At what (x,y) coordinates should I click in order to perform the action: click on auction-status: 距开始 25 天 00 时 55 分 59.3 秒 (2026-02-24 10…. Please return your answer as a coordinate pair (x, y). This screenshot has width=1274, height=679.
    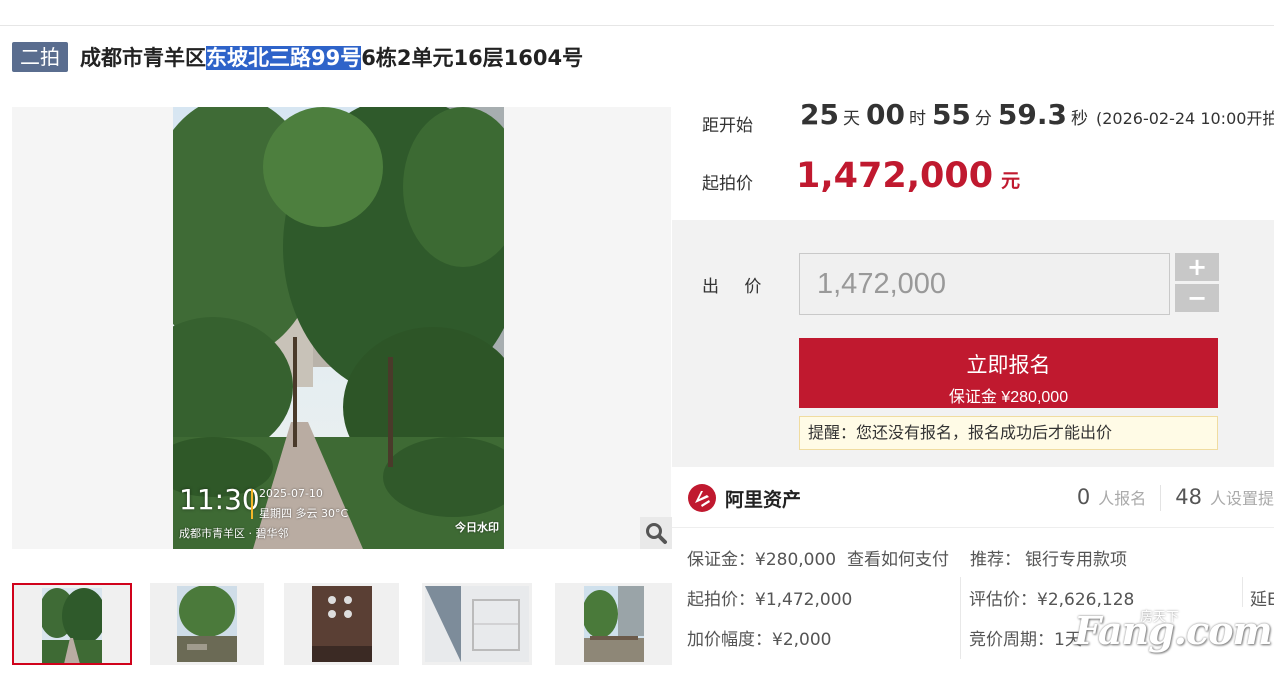
    Looking at the image, I should click on (973, 155).